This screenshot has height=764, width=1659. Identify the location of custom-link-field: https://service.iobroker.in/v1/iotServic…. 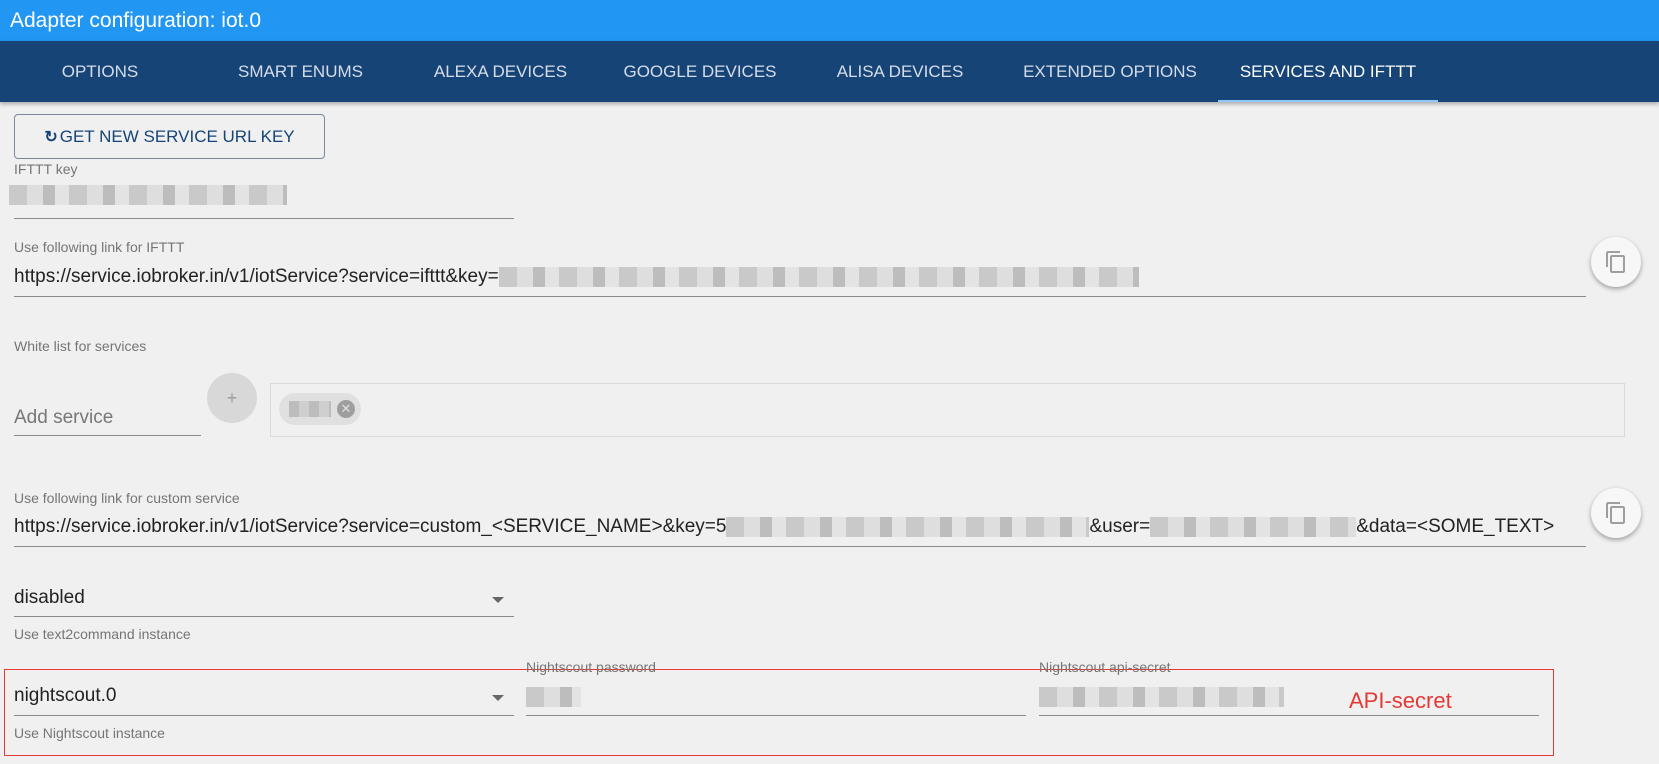
(800, 527).